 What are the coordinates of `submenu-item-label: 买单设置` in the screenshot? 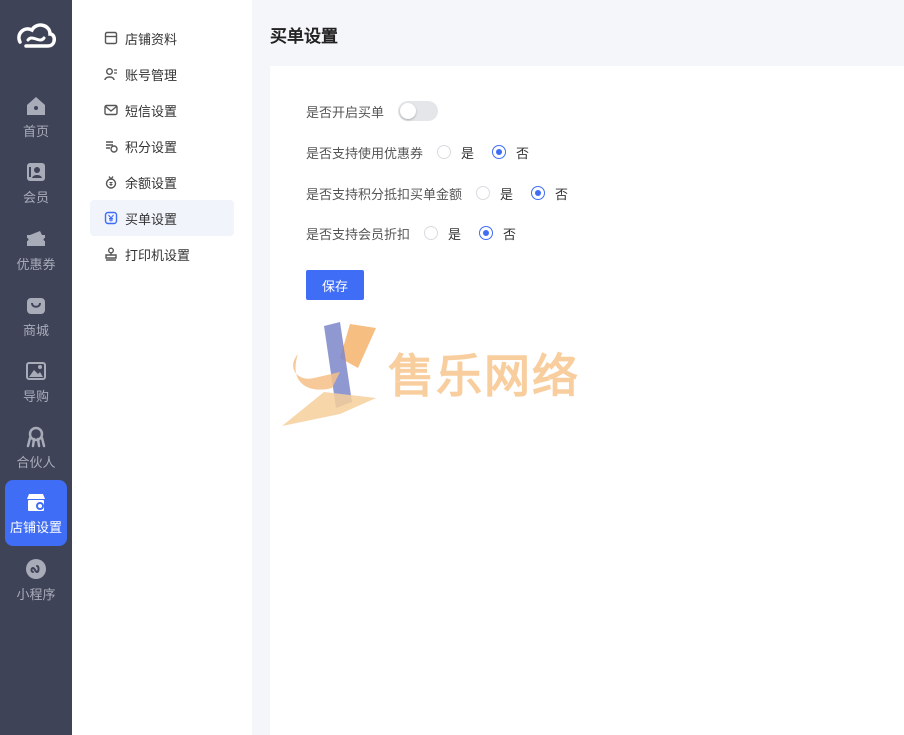 It's located at (151, 220).